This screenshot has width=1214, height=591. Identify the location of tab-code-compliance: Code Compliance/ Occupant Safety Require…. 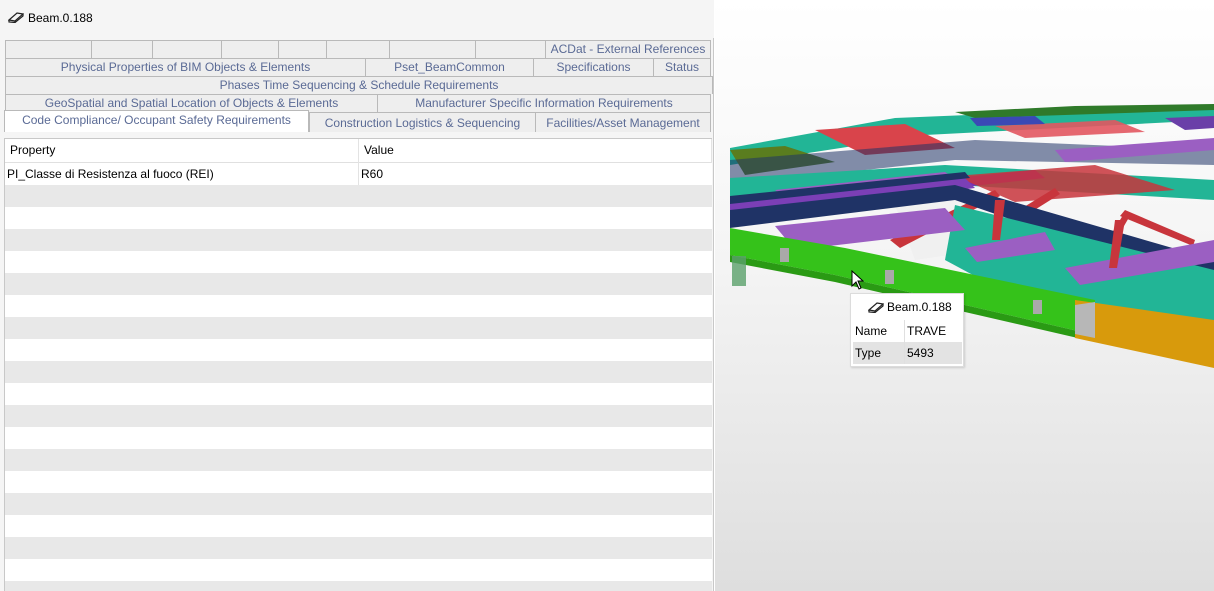
(156, 121).